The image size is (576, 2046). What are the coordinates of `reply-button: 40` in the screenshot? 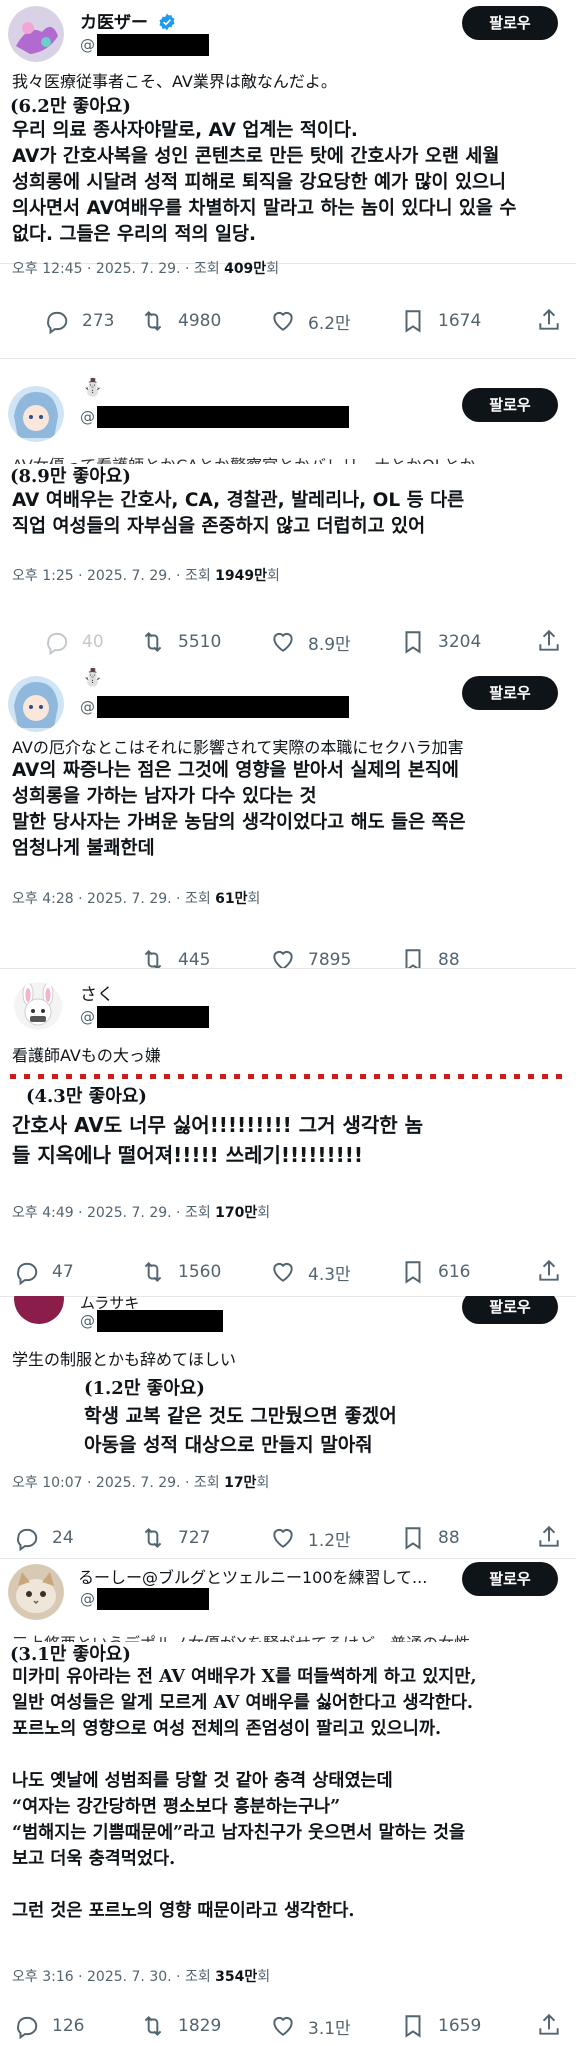 It's located at (74, 642).